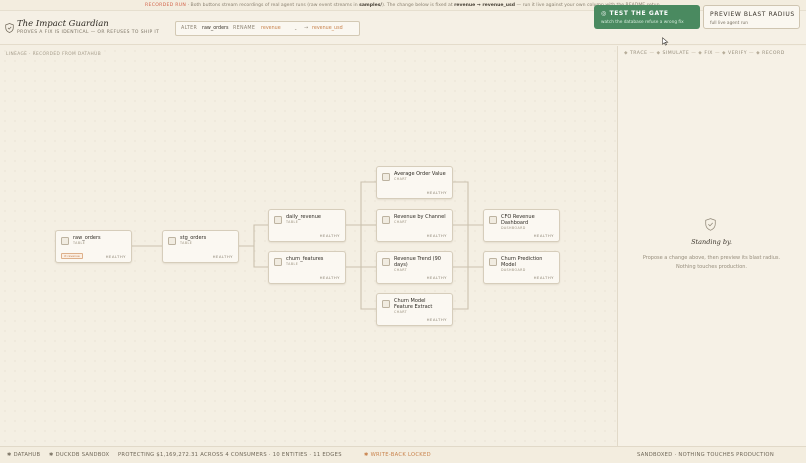  I want to click on node-name: Churn Prediction Model, so click(522, 262).